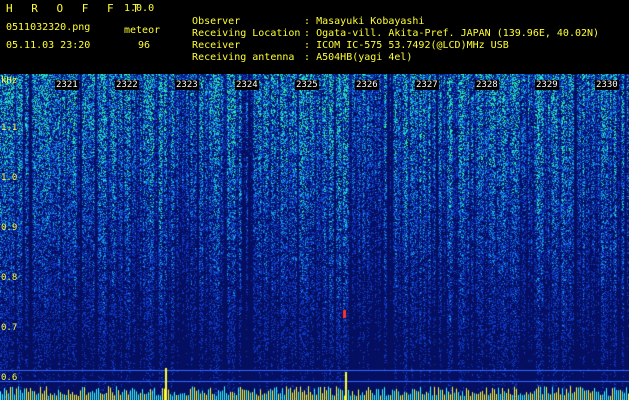 This screenshot has height=400, width=629. What do you see at coordinates (358, 57) in the screenshot?
I see `info-value: : A504HB(yagi 4el)` at bounding box center [358, 57].